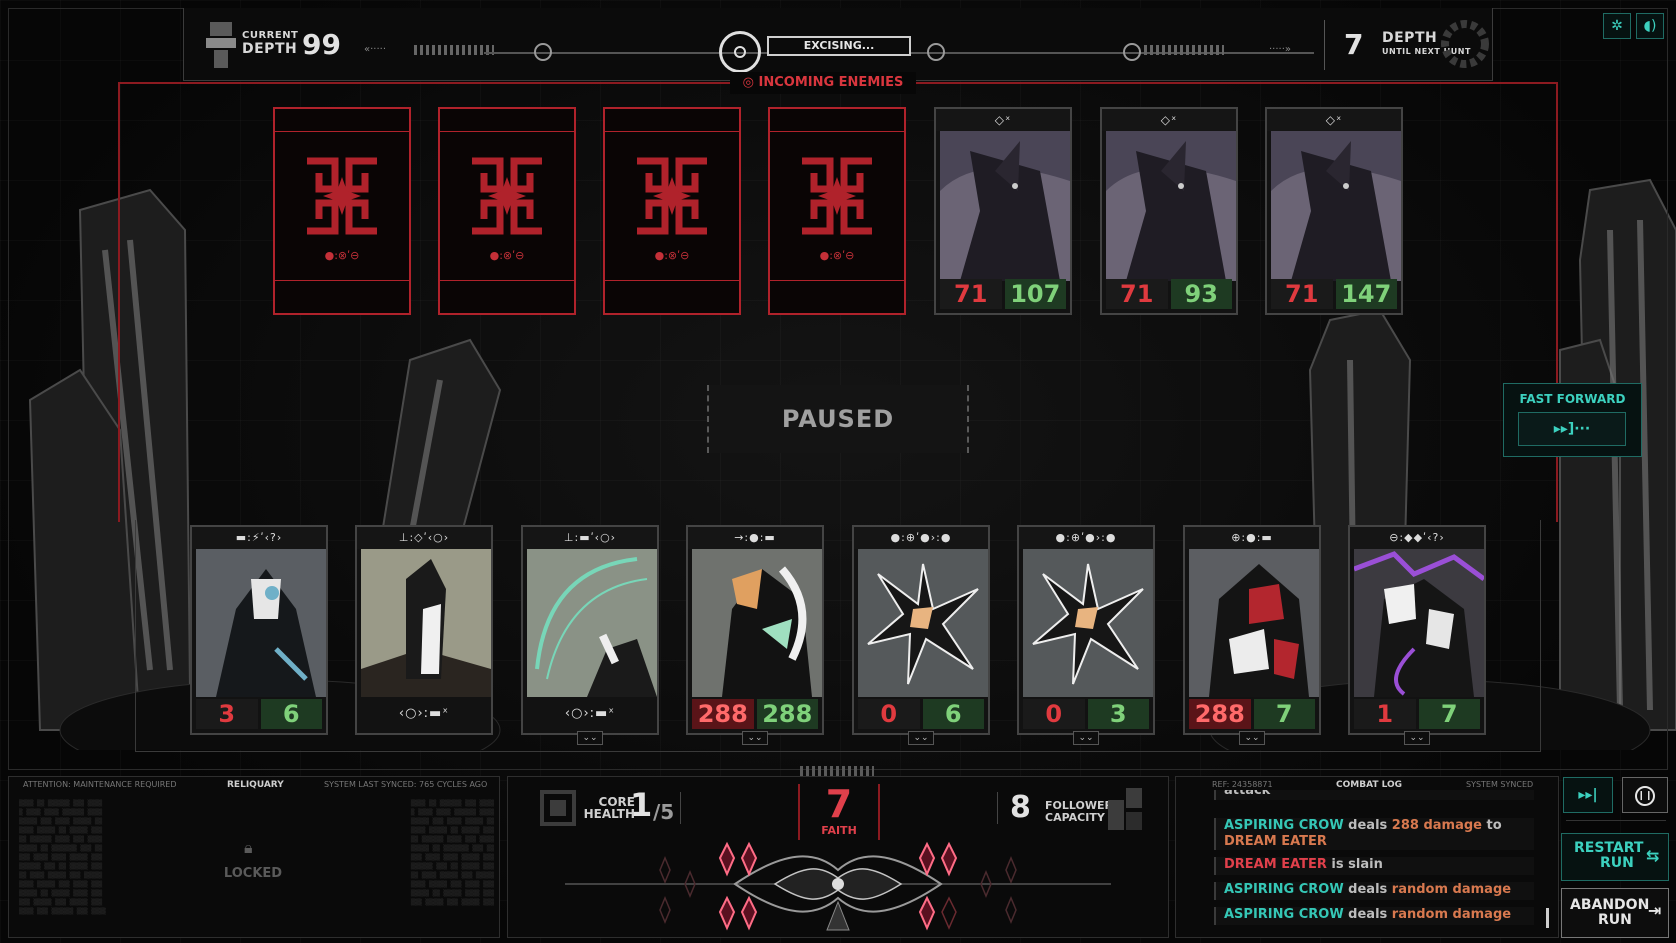 The height and width of the screenshot is (943, 1676). What do you see at coordinates (1254, 623) in the screenshot?
I see `red-armored-follower-portrait` at bounding box center [1254, 623].